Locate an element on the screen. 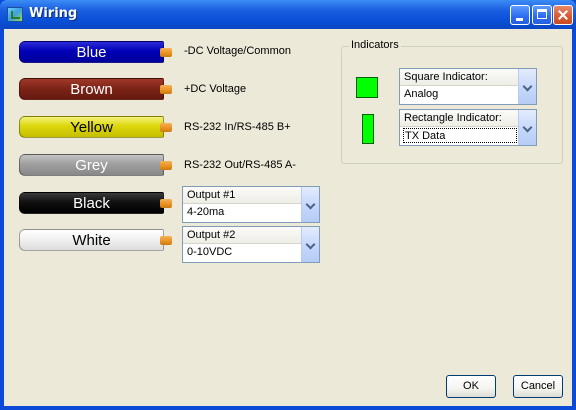 This screenshot has width=576, height=410. square-indicator-value: Analog is located at coordinates (421, 94).